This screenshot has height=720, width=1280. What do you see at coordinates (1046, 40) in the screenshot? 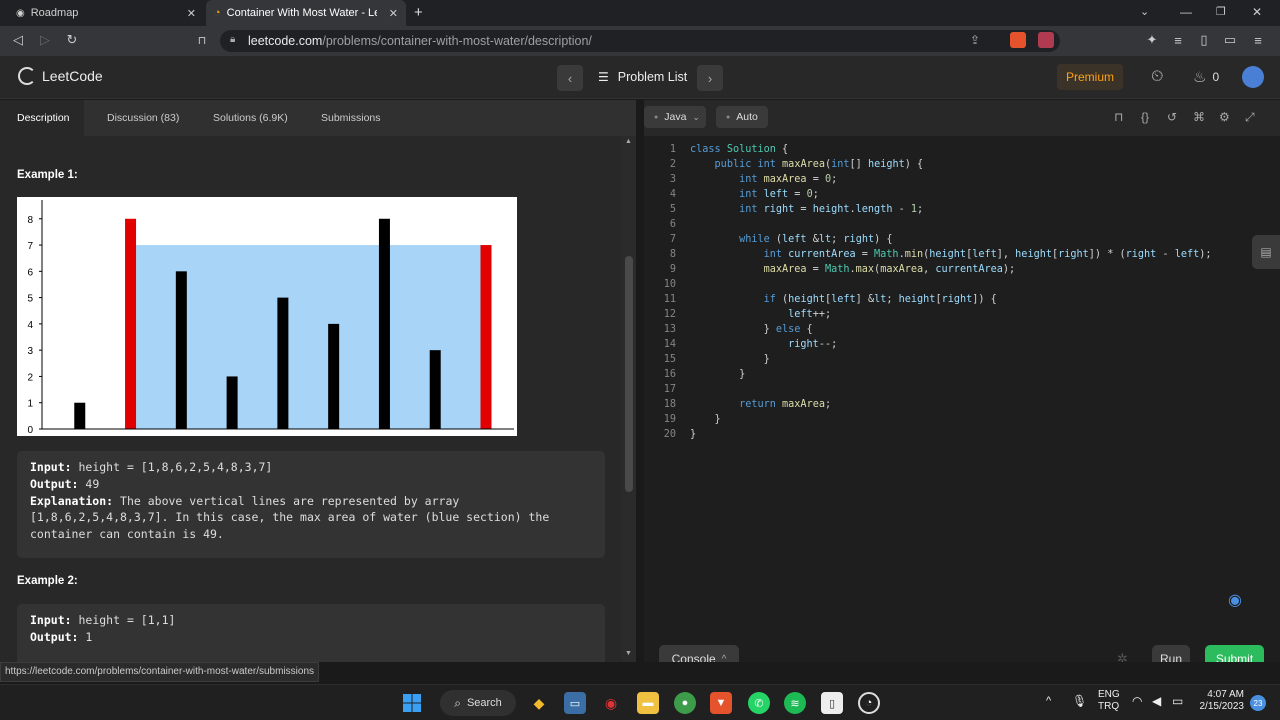
I see `brave-rewards-icon` at bounding box center [1046, 40].